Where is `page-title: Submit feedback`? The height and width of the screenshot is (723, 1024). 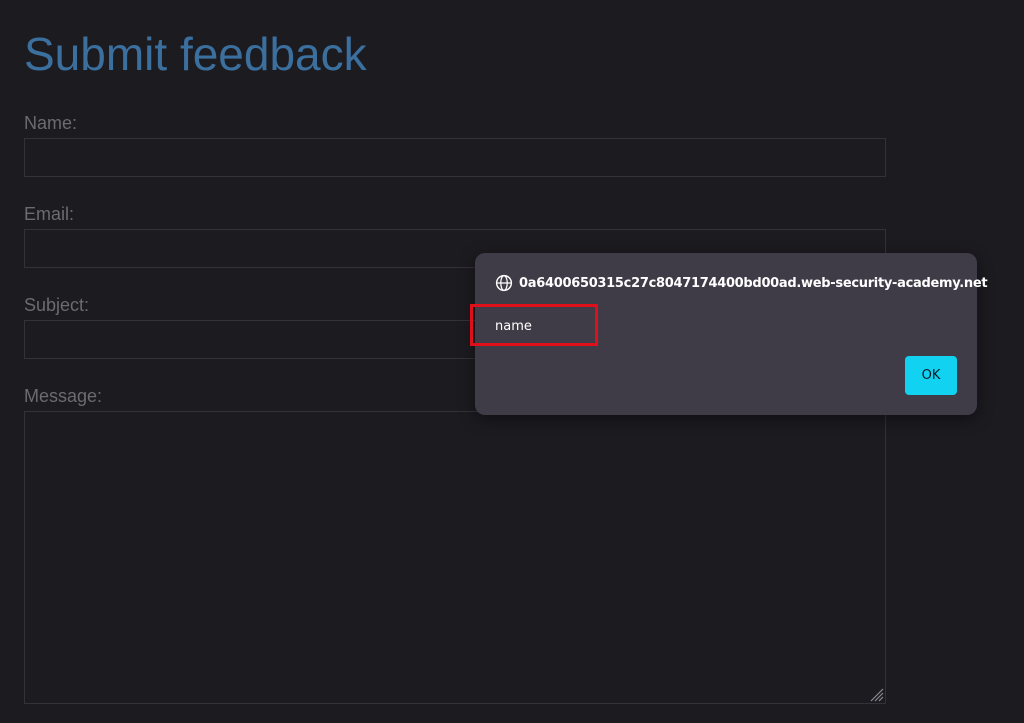
page-title: Submit feedback is located at coordinates (195, 54).